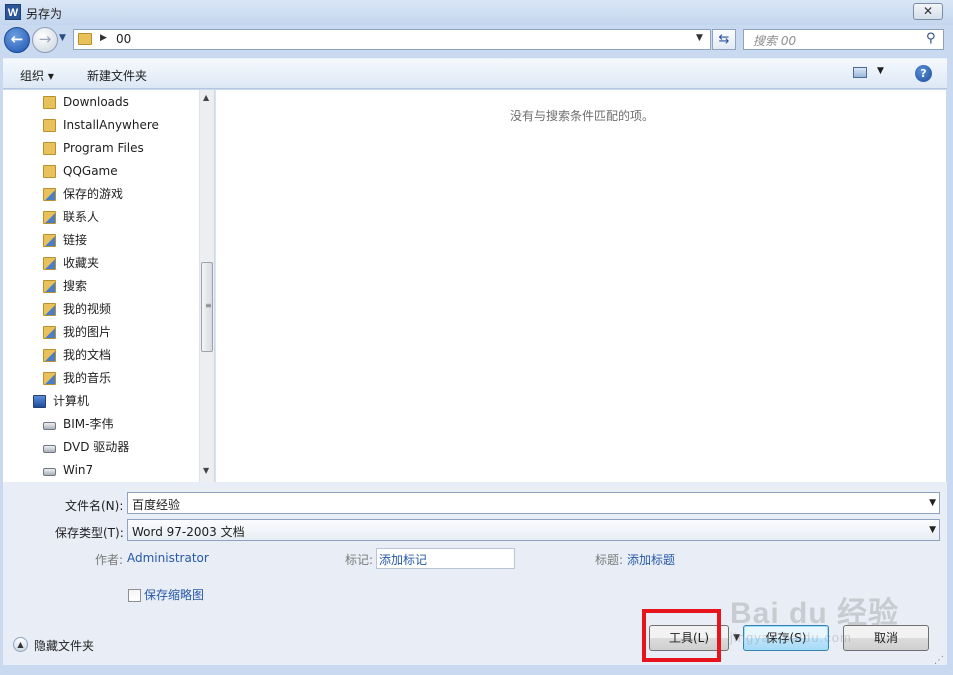  I want to click on documents-icon, so click(49, 355).